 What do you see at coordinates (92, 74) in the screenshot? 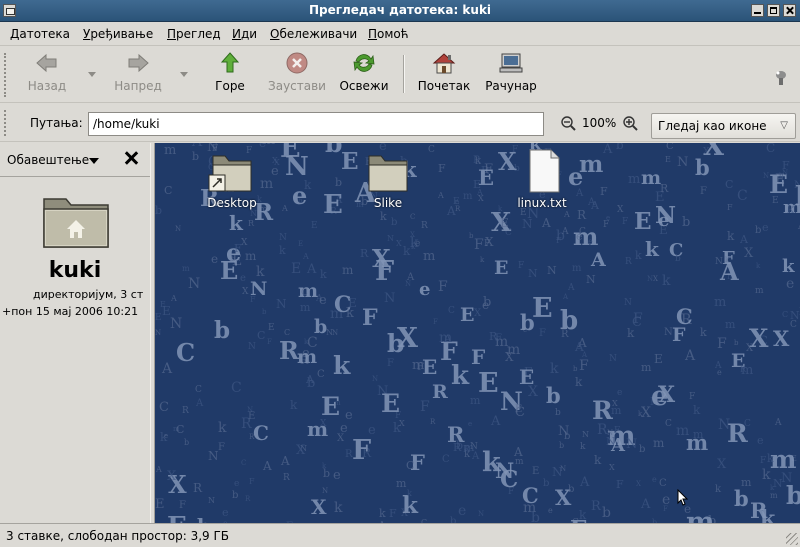
I see `back-history-dropdown` at bounding box center [92, 74].